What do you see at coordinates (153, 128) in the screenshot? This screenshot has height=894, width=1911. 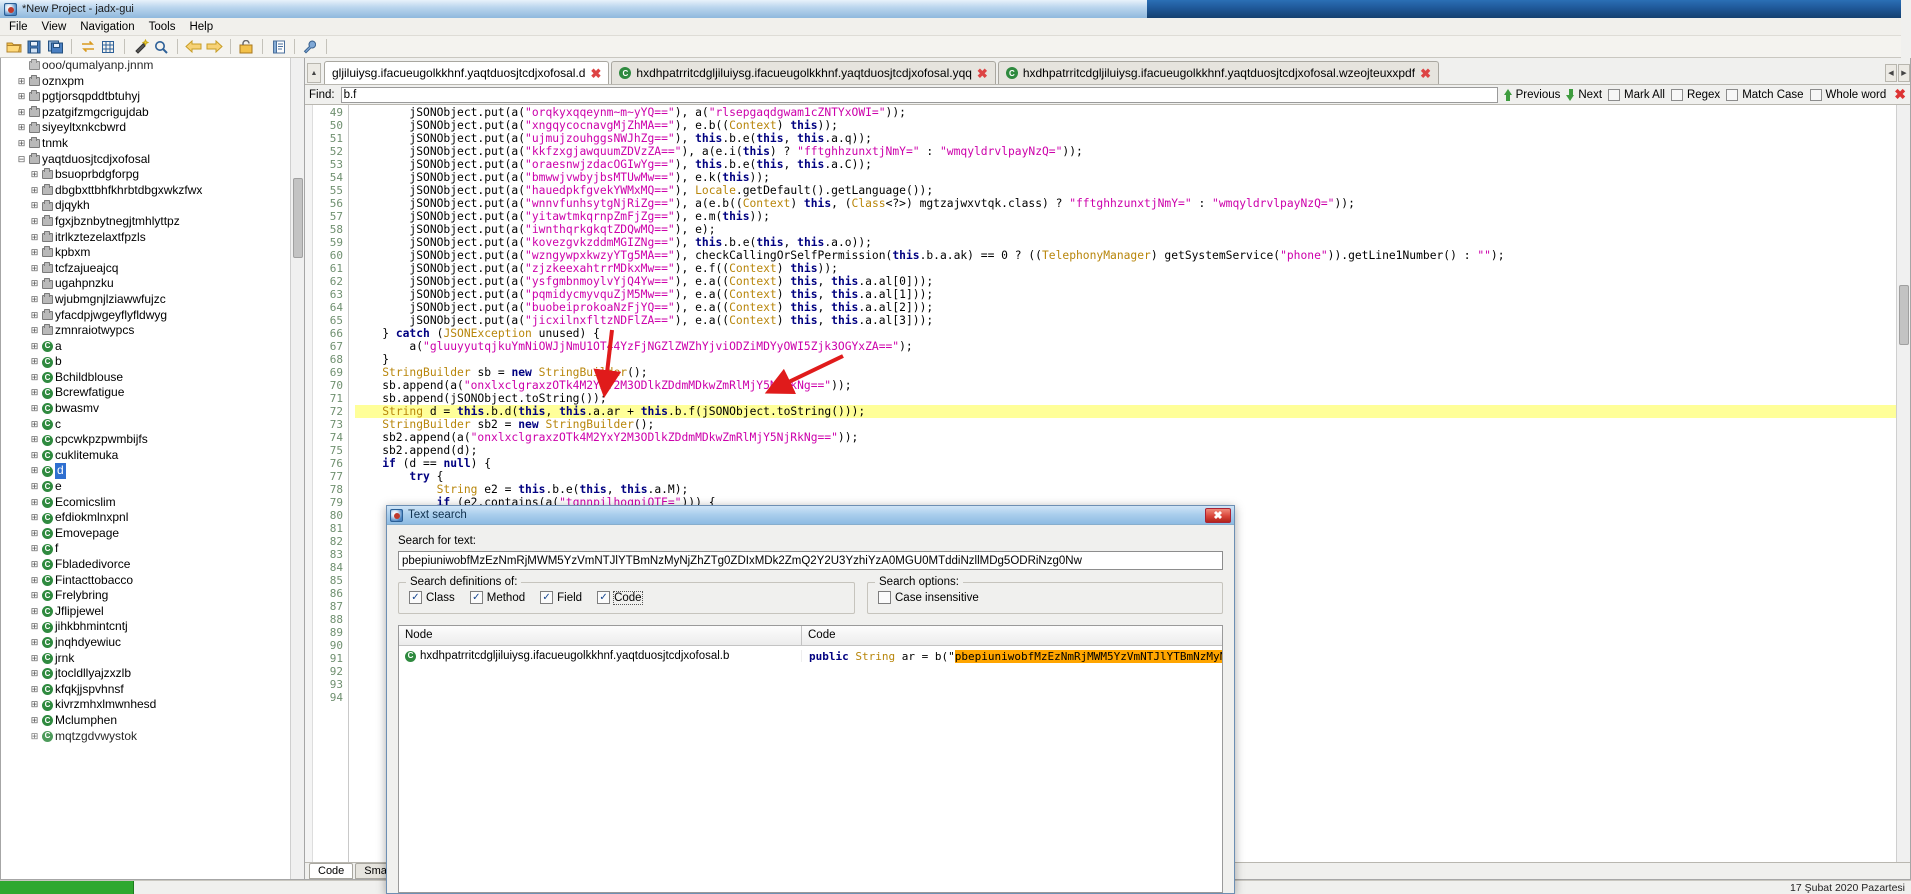 I see `tree-node: ⊞ siyeyltxnkcbwrd` at bounding box center [153, 128].